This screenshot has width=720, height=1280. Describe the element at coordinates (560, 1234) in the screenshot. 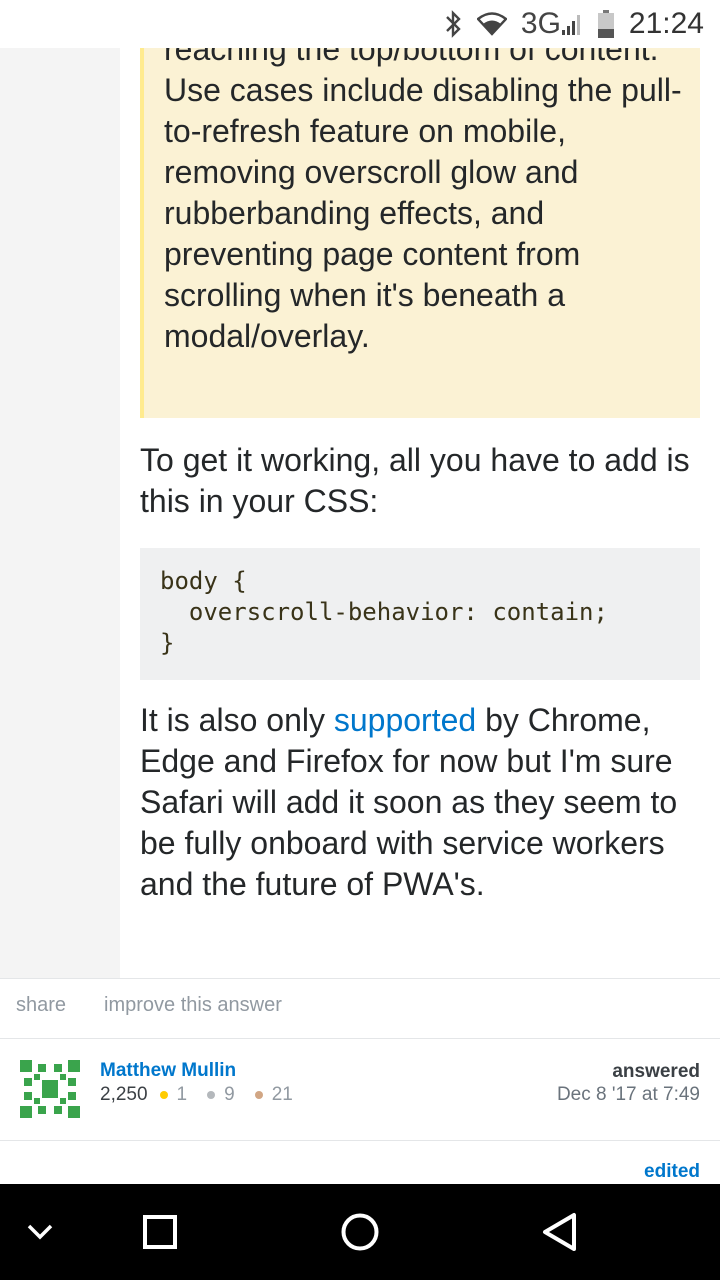

I see `back-icon` at that location.